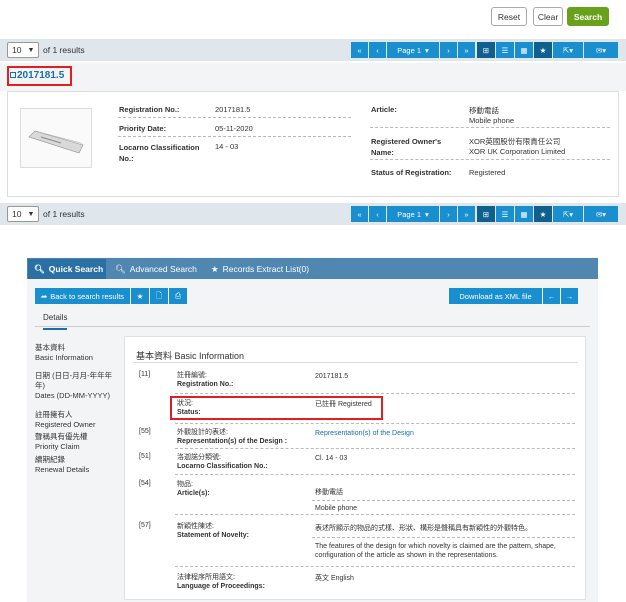 This screenshot has height=602, width=626. I want to click on chevron-down-icon: ▼, so click(31, 214).